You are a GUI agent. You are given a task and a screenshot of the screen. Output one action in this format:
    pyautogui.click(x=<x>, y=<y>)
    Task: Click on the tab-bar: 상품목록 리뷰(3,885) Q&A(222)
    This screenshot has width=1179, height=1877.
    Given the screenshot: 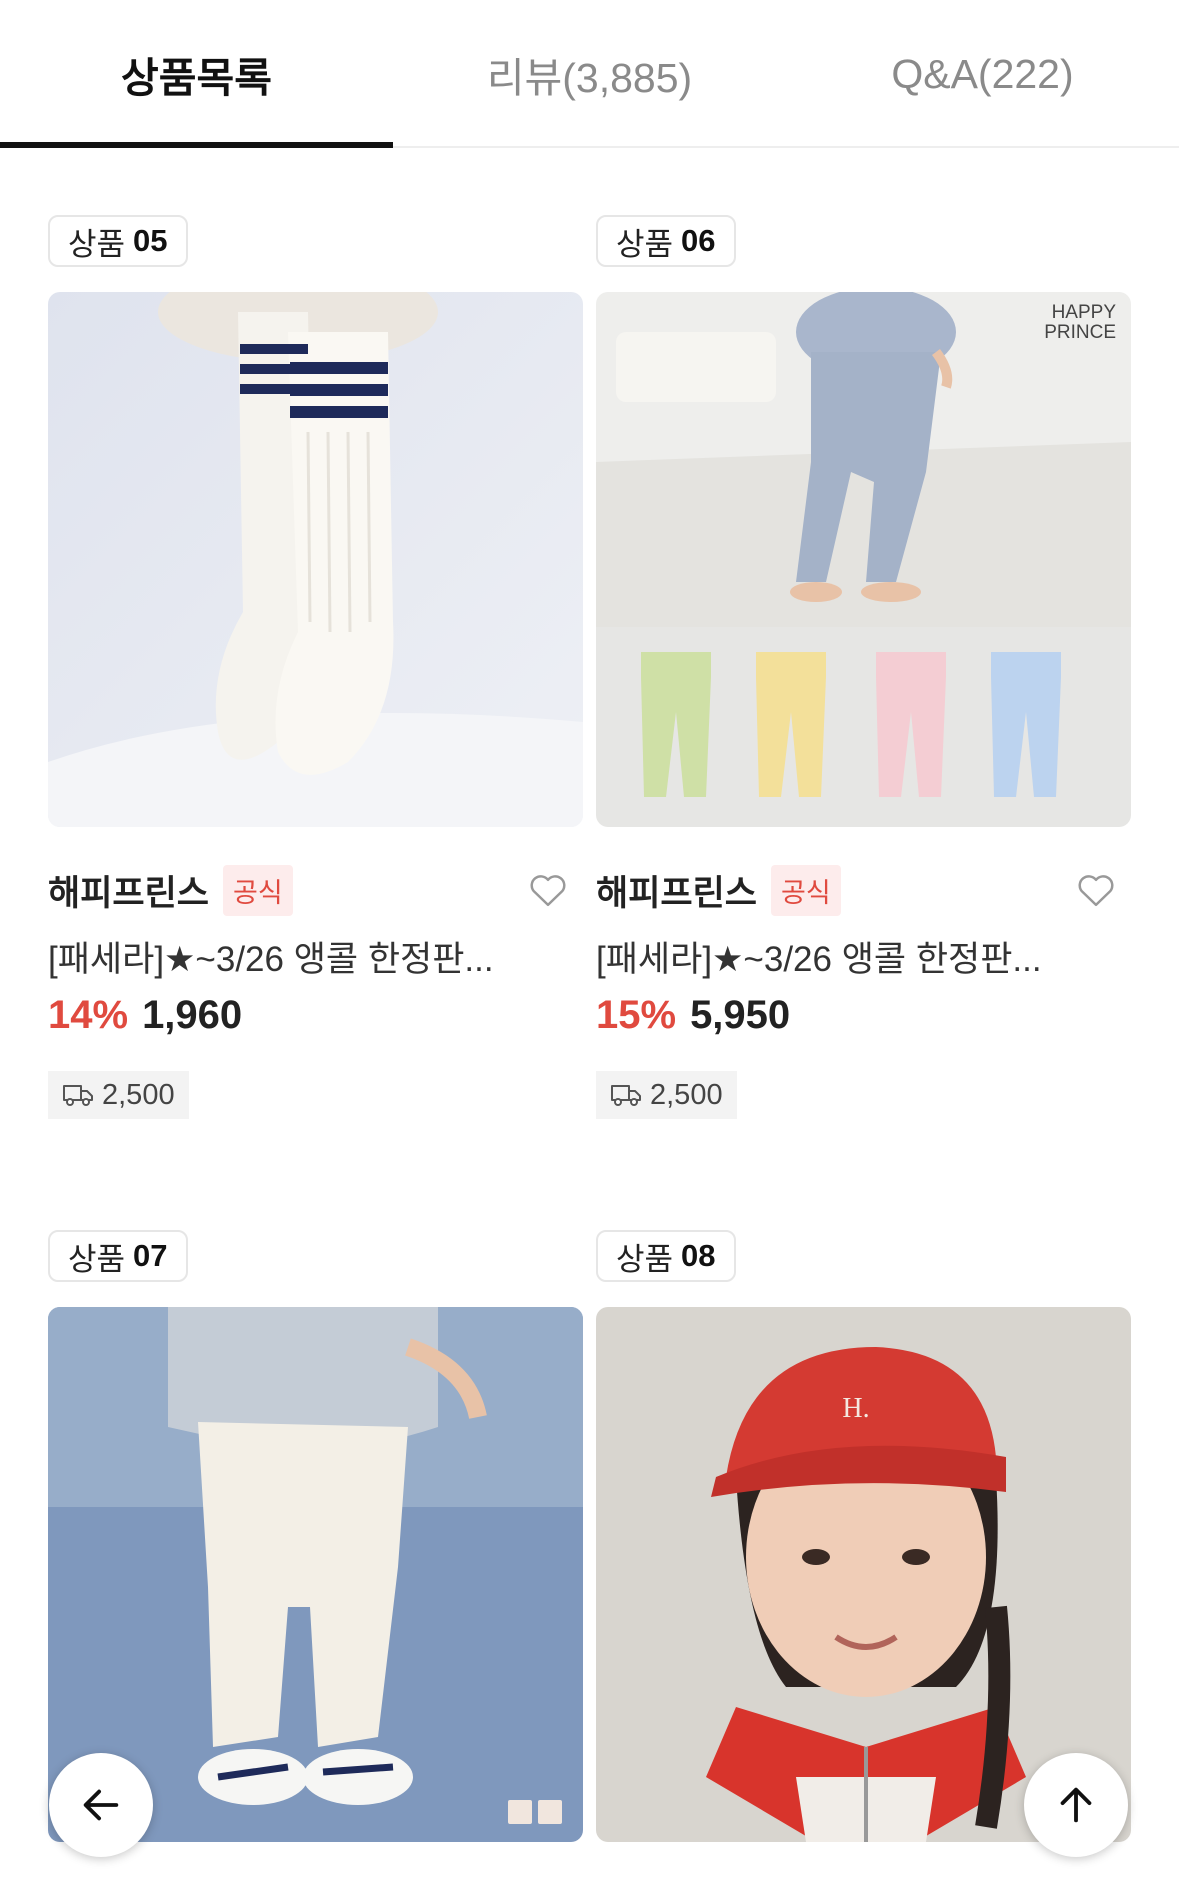 What is the action you would take?
    pyautogui.click(x=589, y=74)
    